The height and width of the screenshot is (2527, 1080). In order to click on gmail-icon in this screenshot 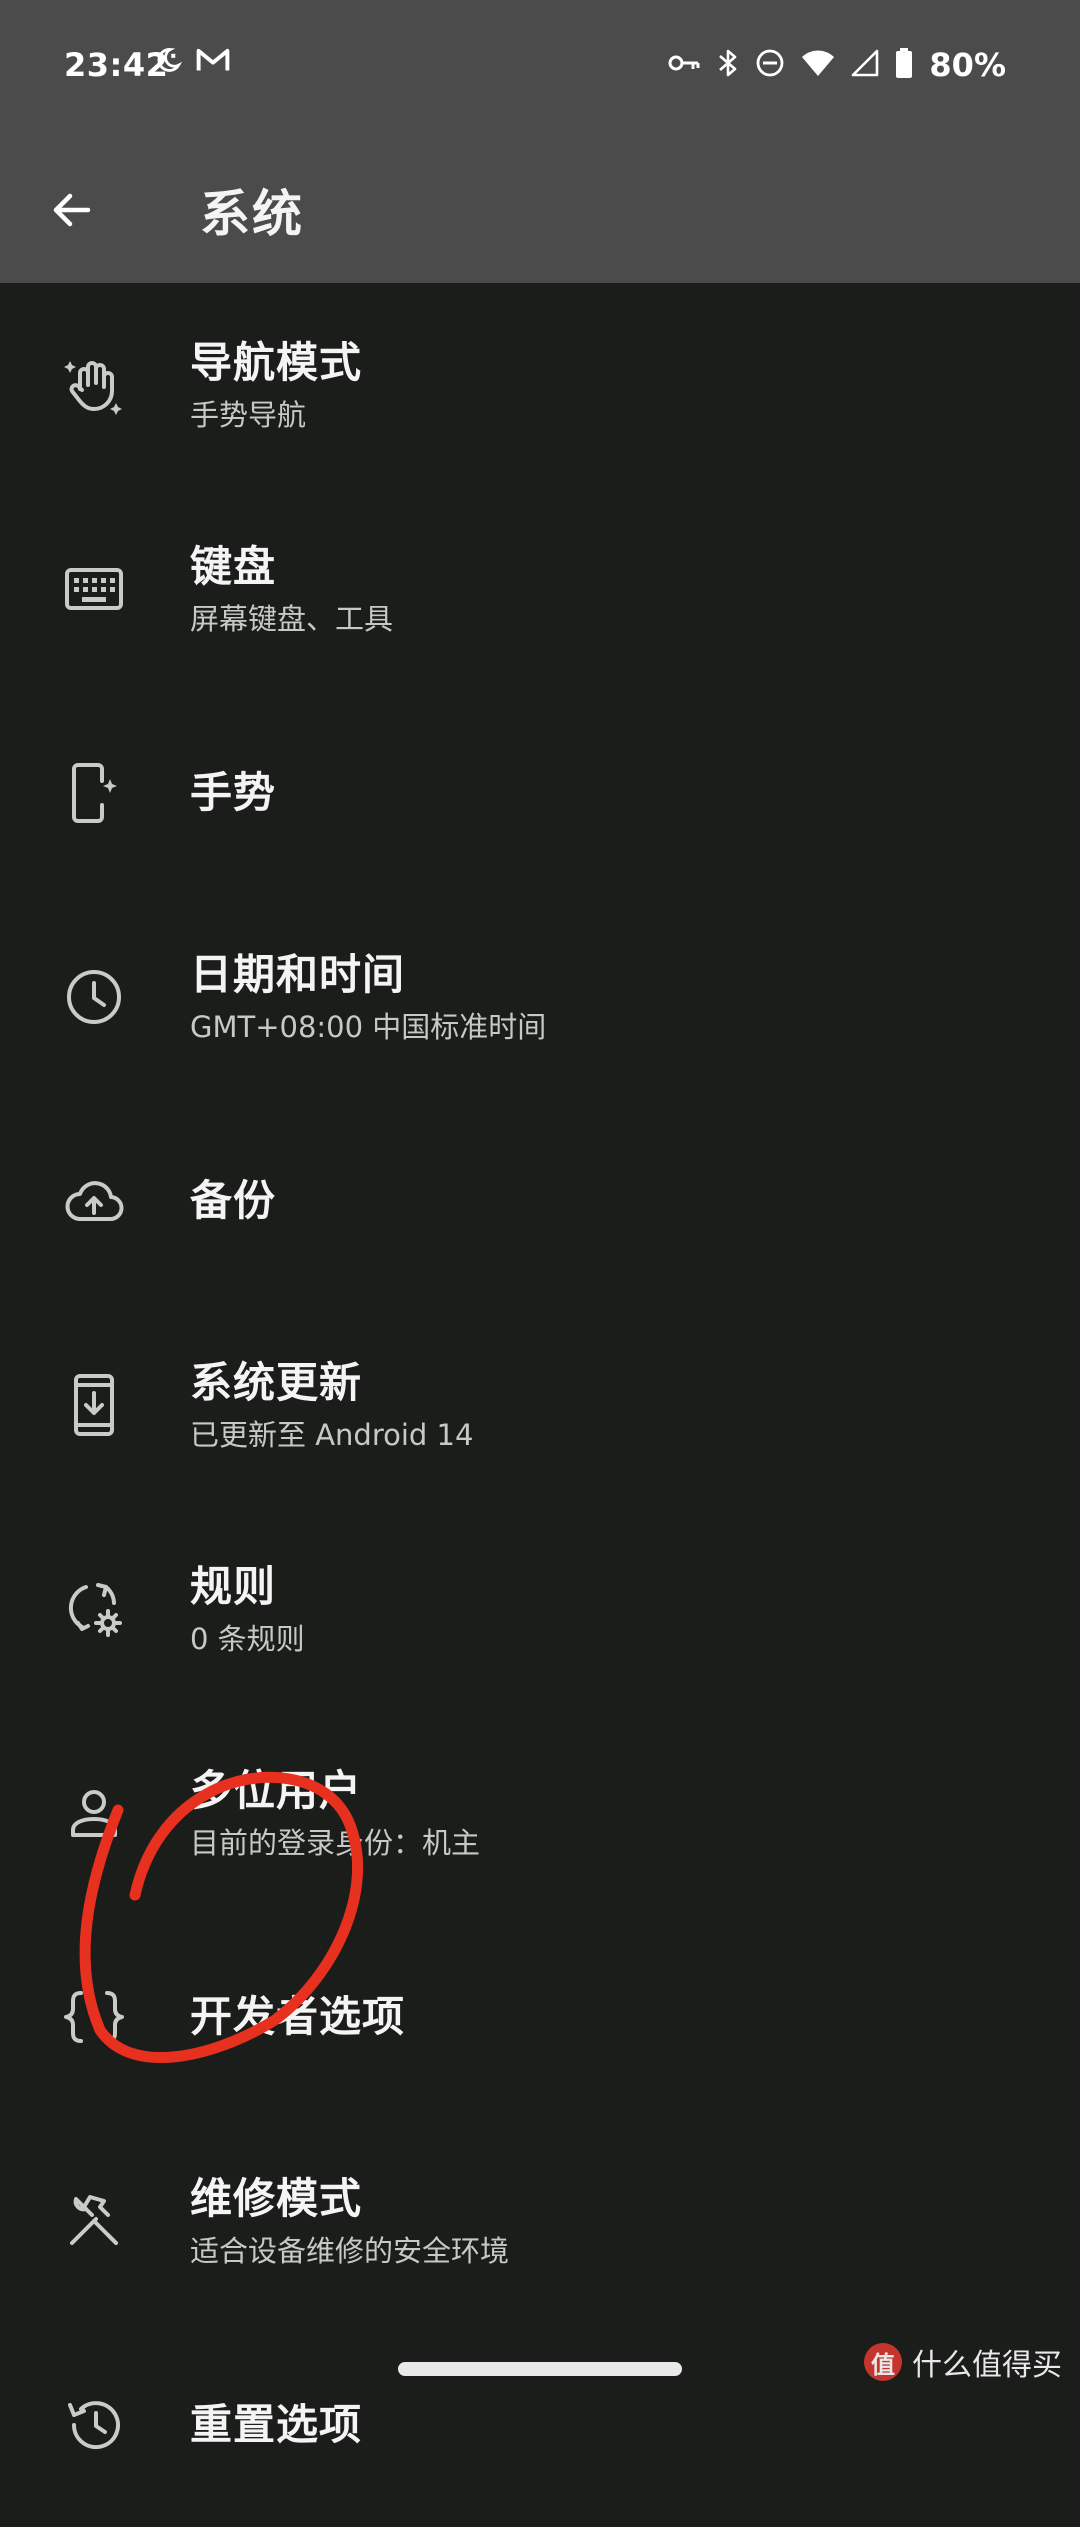, I will do `click(213, 62)`.